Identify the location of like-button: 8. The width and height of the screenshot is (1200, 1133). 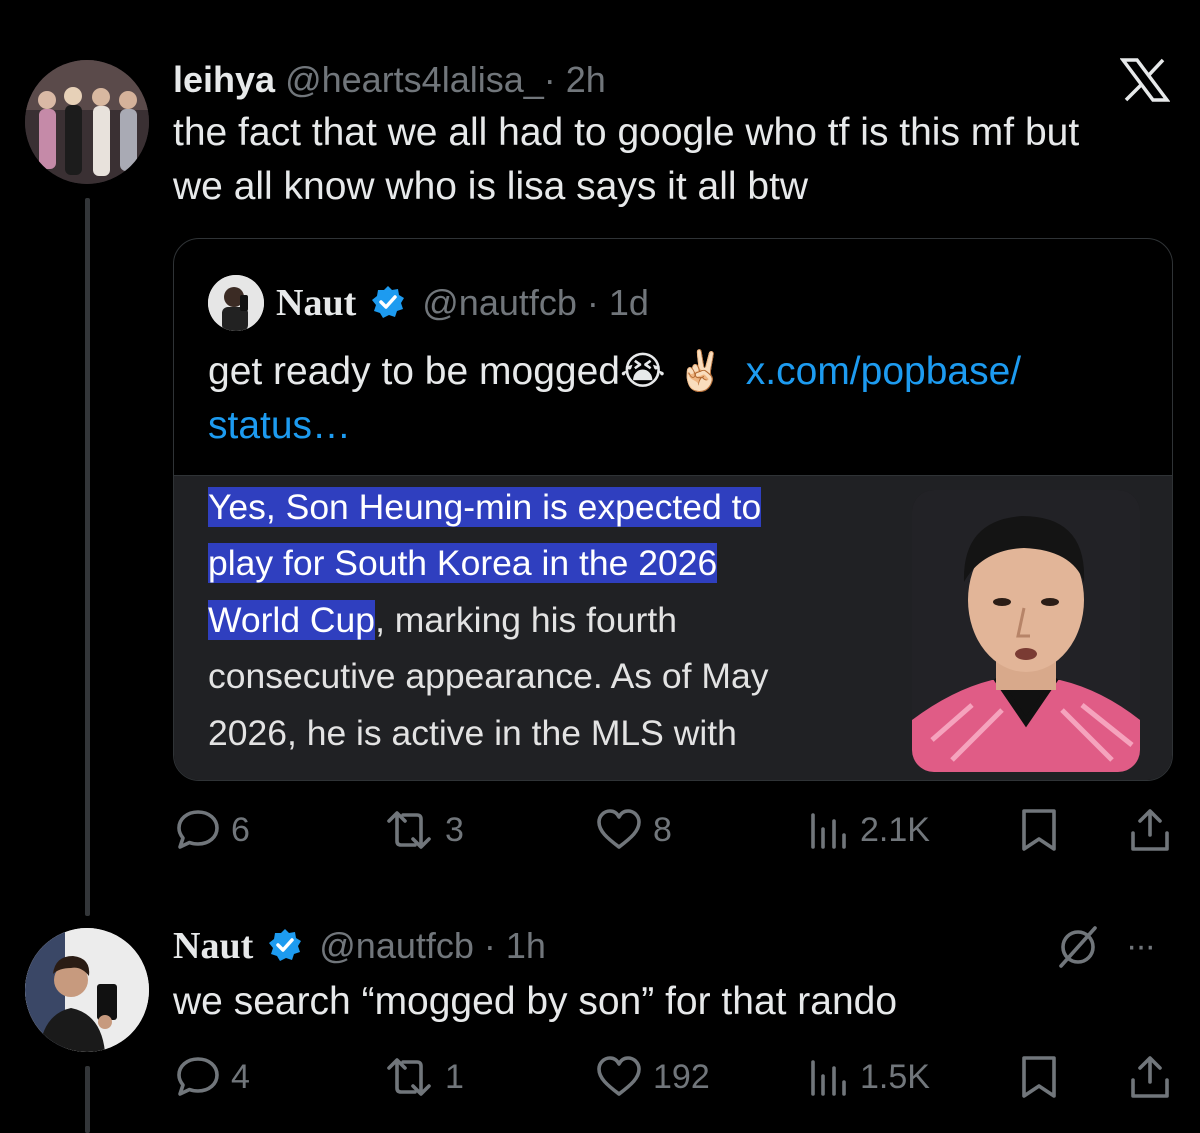
(633, 830).